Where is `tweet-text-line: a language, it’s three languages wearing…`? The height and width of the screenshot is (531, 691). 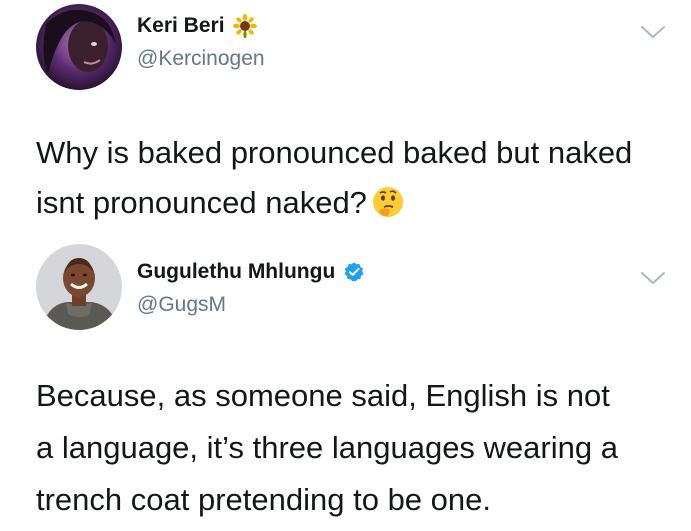
tweet-text-line: a language, it’s three languages wearing… is located at coordinates (327, 447).